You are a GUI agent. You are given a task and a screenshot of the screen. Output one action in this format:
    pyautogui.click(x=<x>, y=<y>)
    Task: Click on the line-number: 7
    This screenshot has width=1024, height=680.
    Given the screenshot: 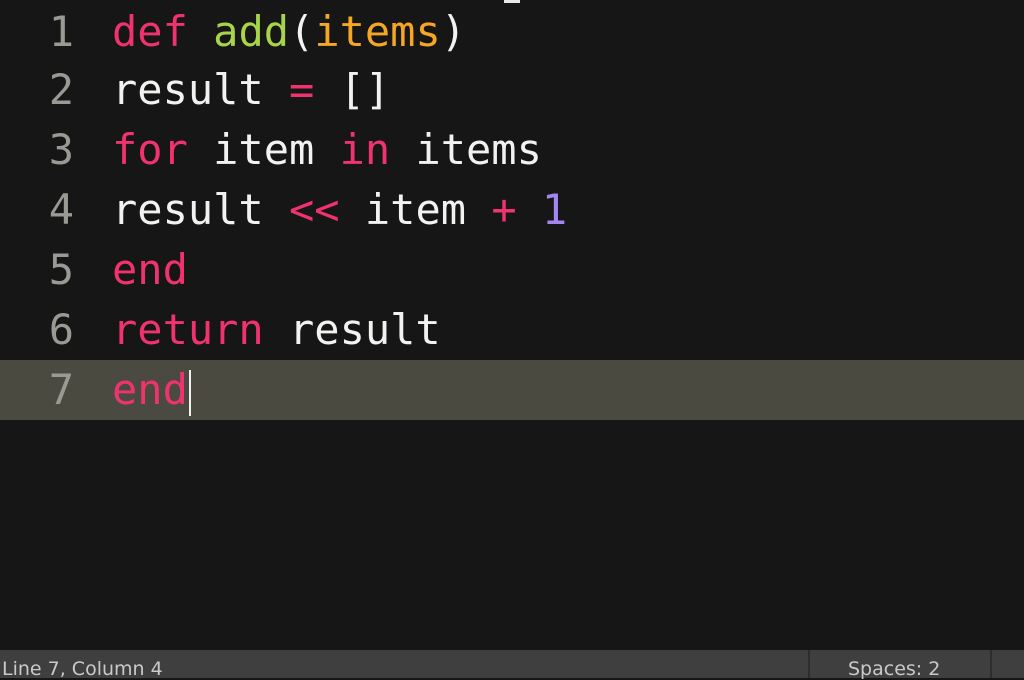 What is the action you would take?
    pyautogui.click(x=37, y=390)
    